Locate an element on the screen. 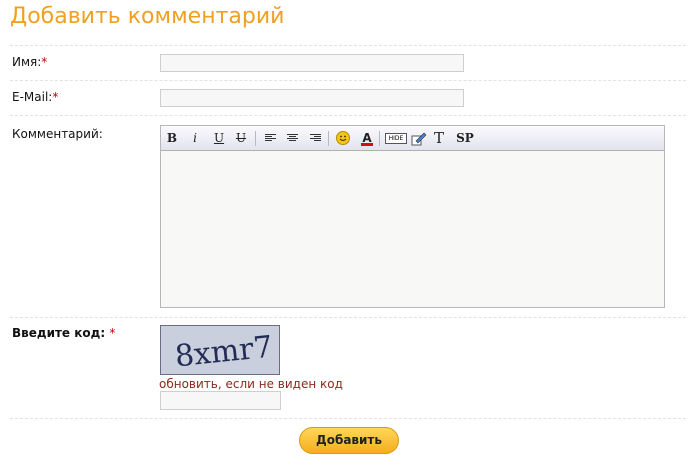 The image size is (688, 472). email-label: E-Mail:* is located at coordinates (35, 97).